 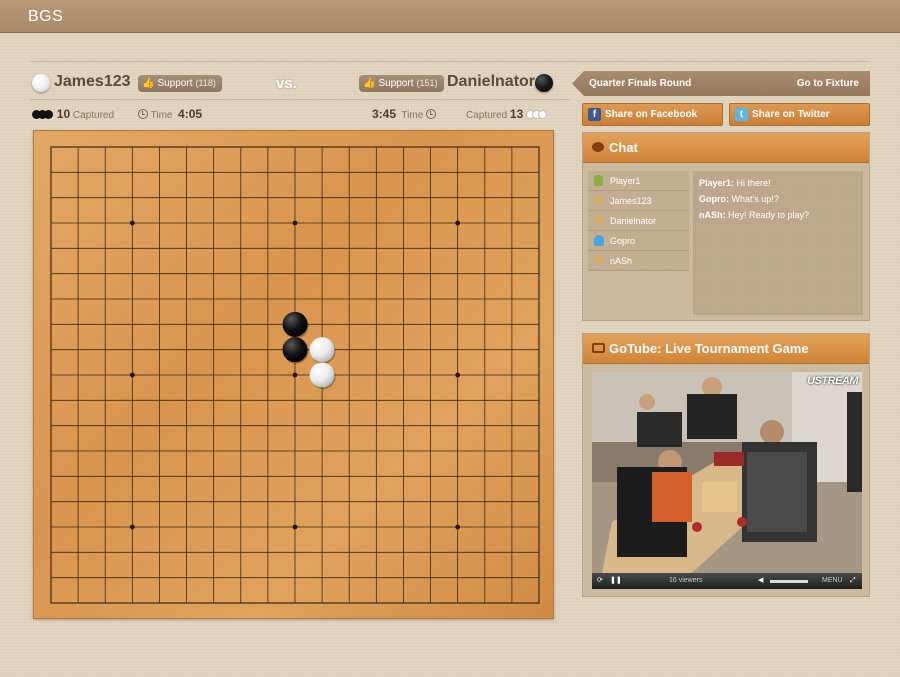 I want to click on support-button-left: 👍 Support (118), so click(x=180, y=83).